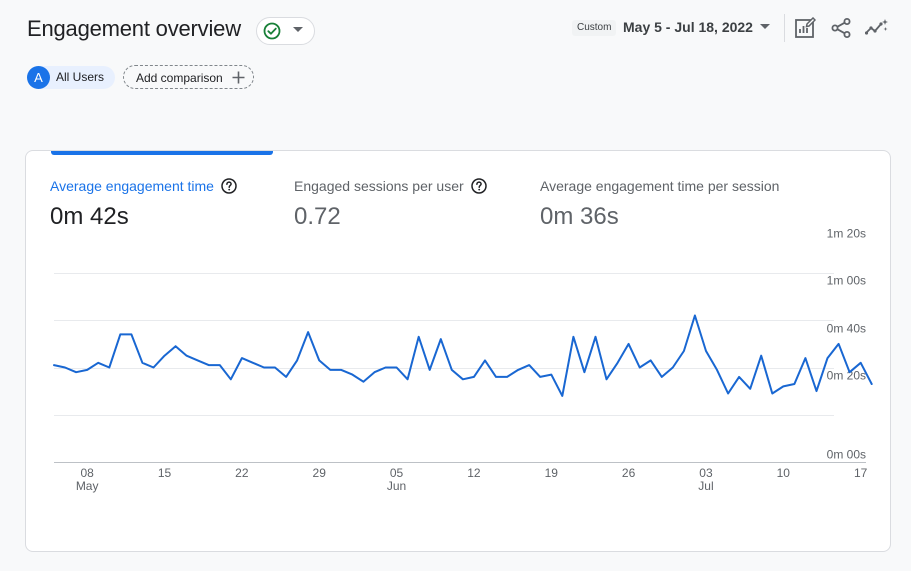  Describe the element at coordinates (80, 77) in the screenshot. I see `audience-label: All Users` at that location.